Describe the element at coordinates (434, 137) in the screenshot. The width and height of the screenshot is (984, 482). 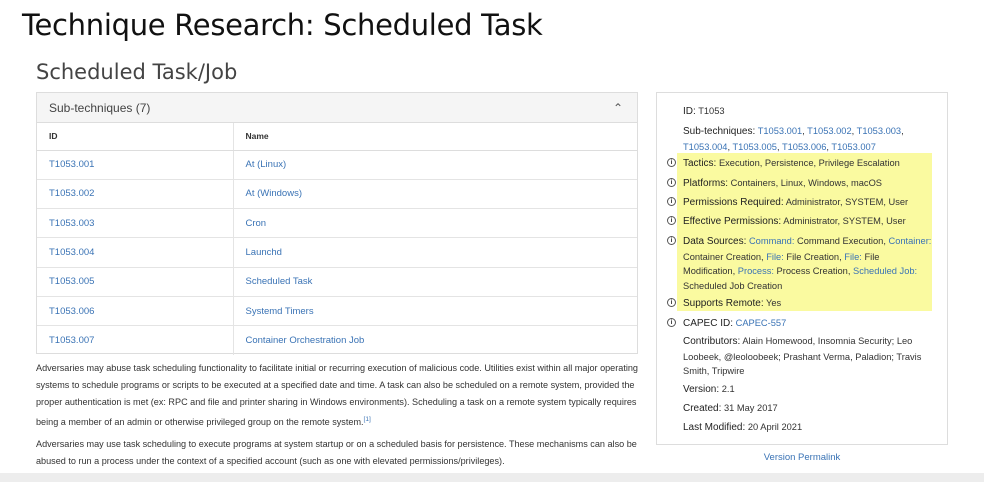
I see `column-header-name: Name` at that location.